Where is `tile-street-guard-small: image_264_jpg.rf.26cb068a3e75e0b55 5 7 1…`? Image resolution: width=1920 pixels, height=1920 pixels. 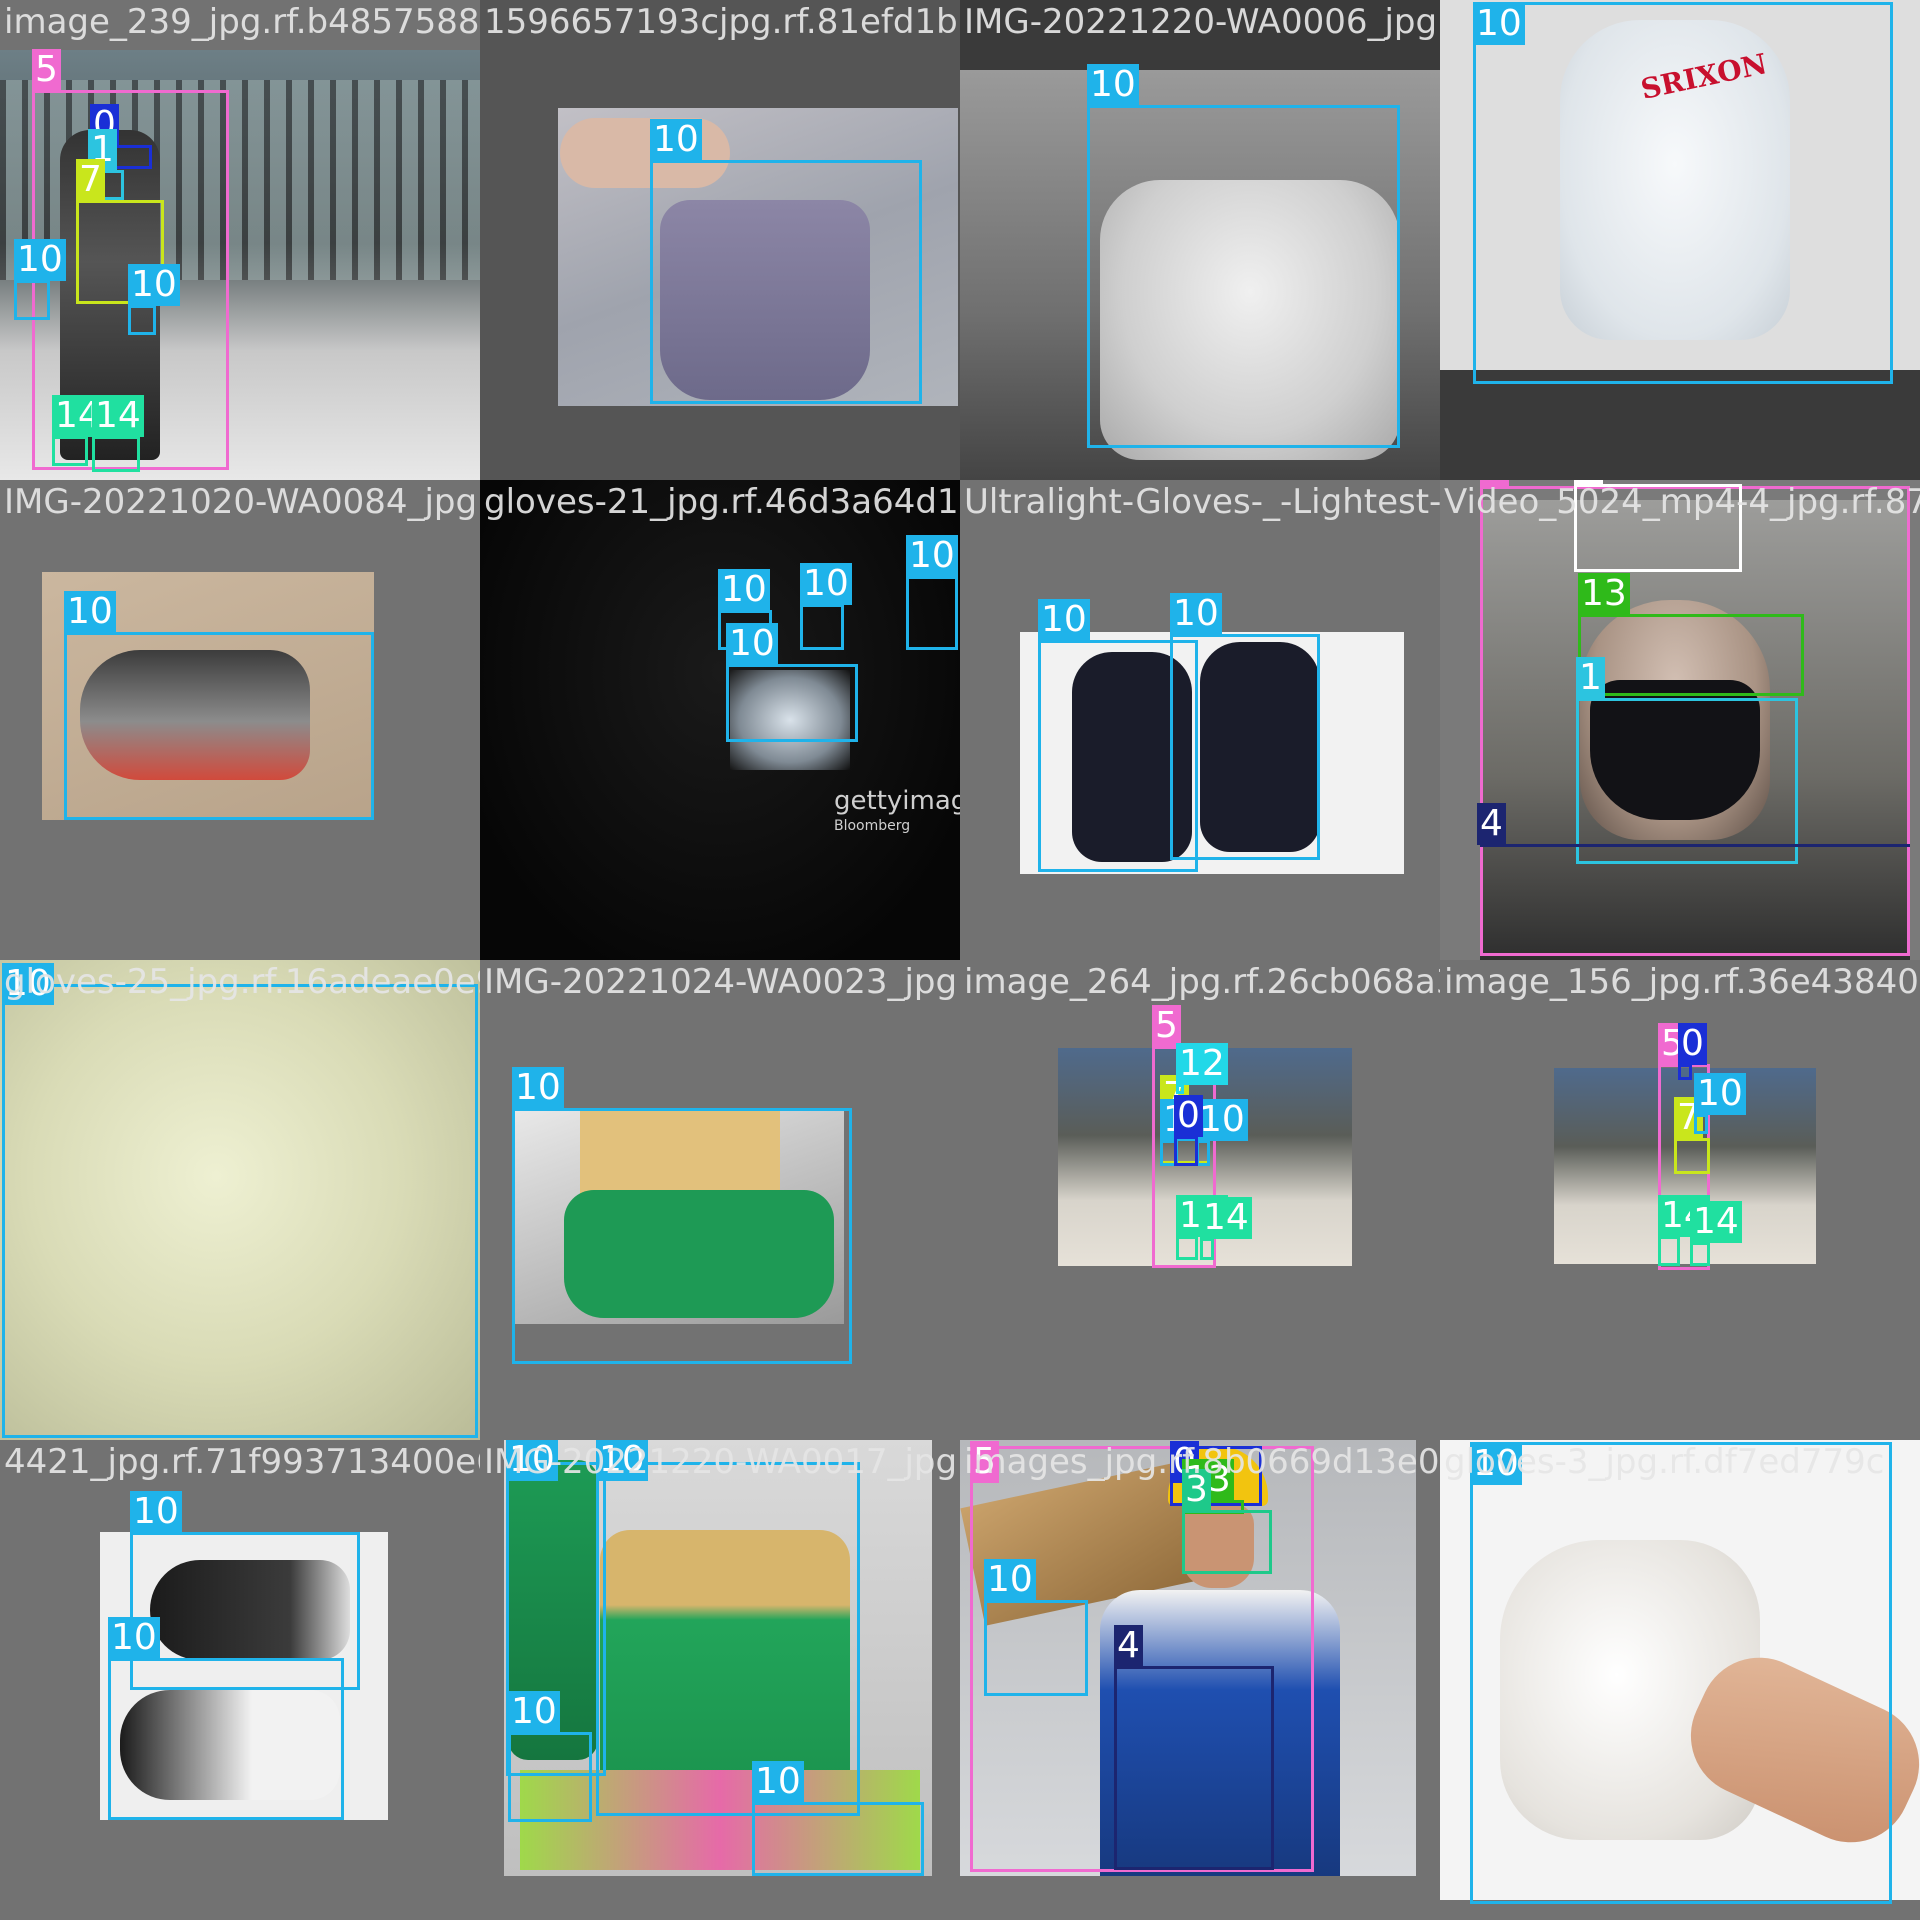
tile-street-guard-small: image_264_jpg.rf.26cb068a3e75e0b55 5 7 1… is located at coordinates (1200, 1200).